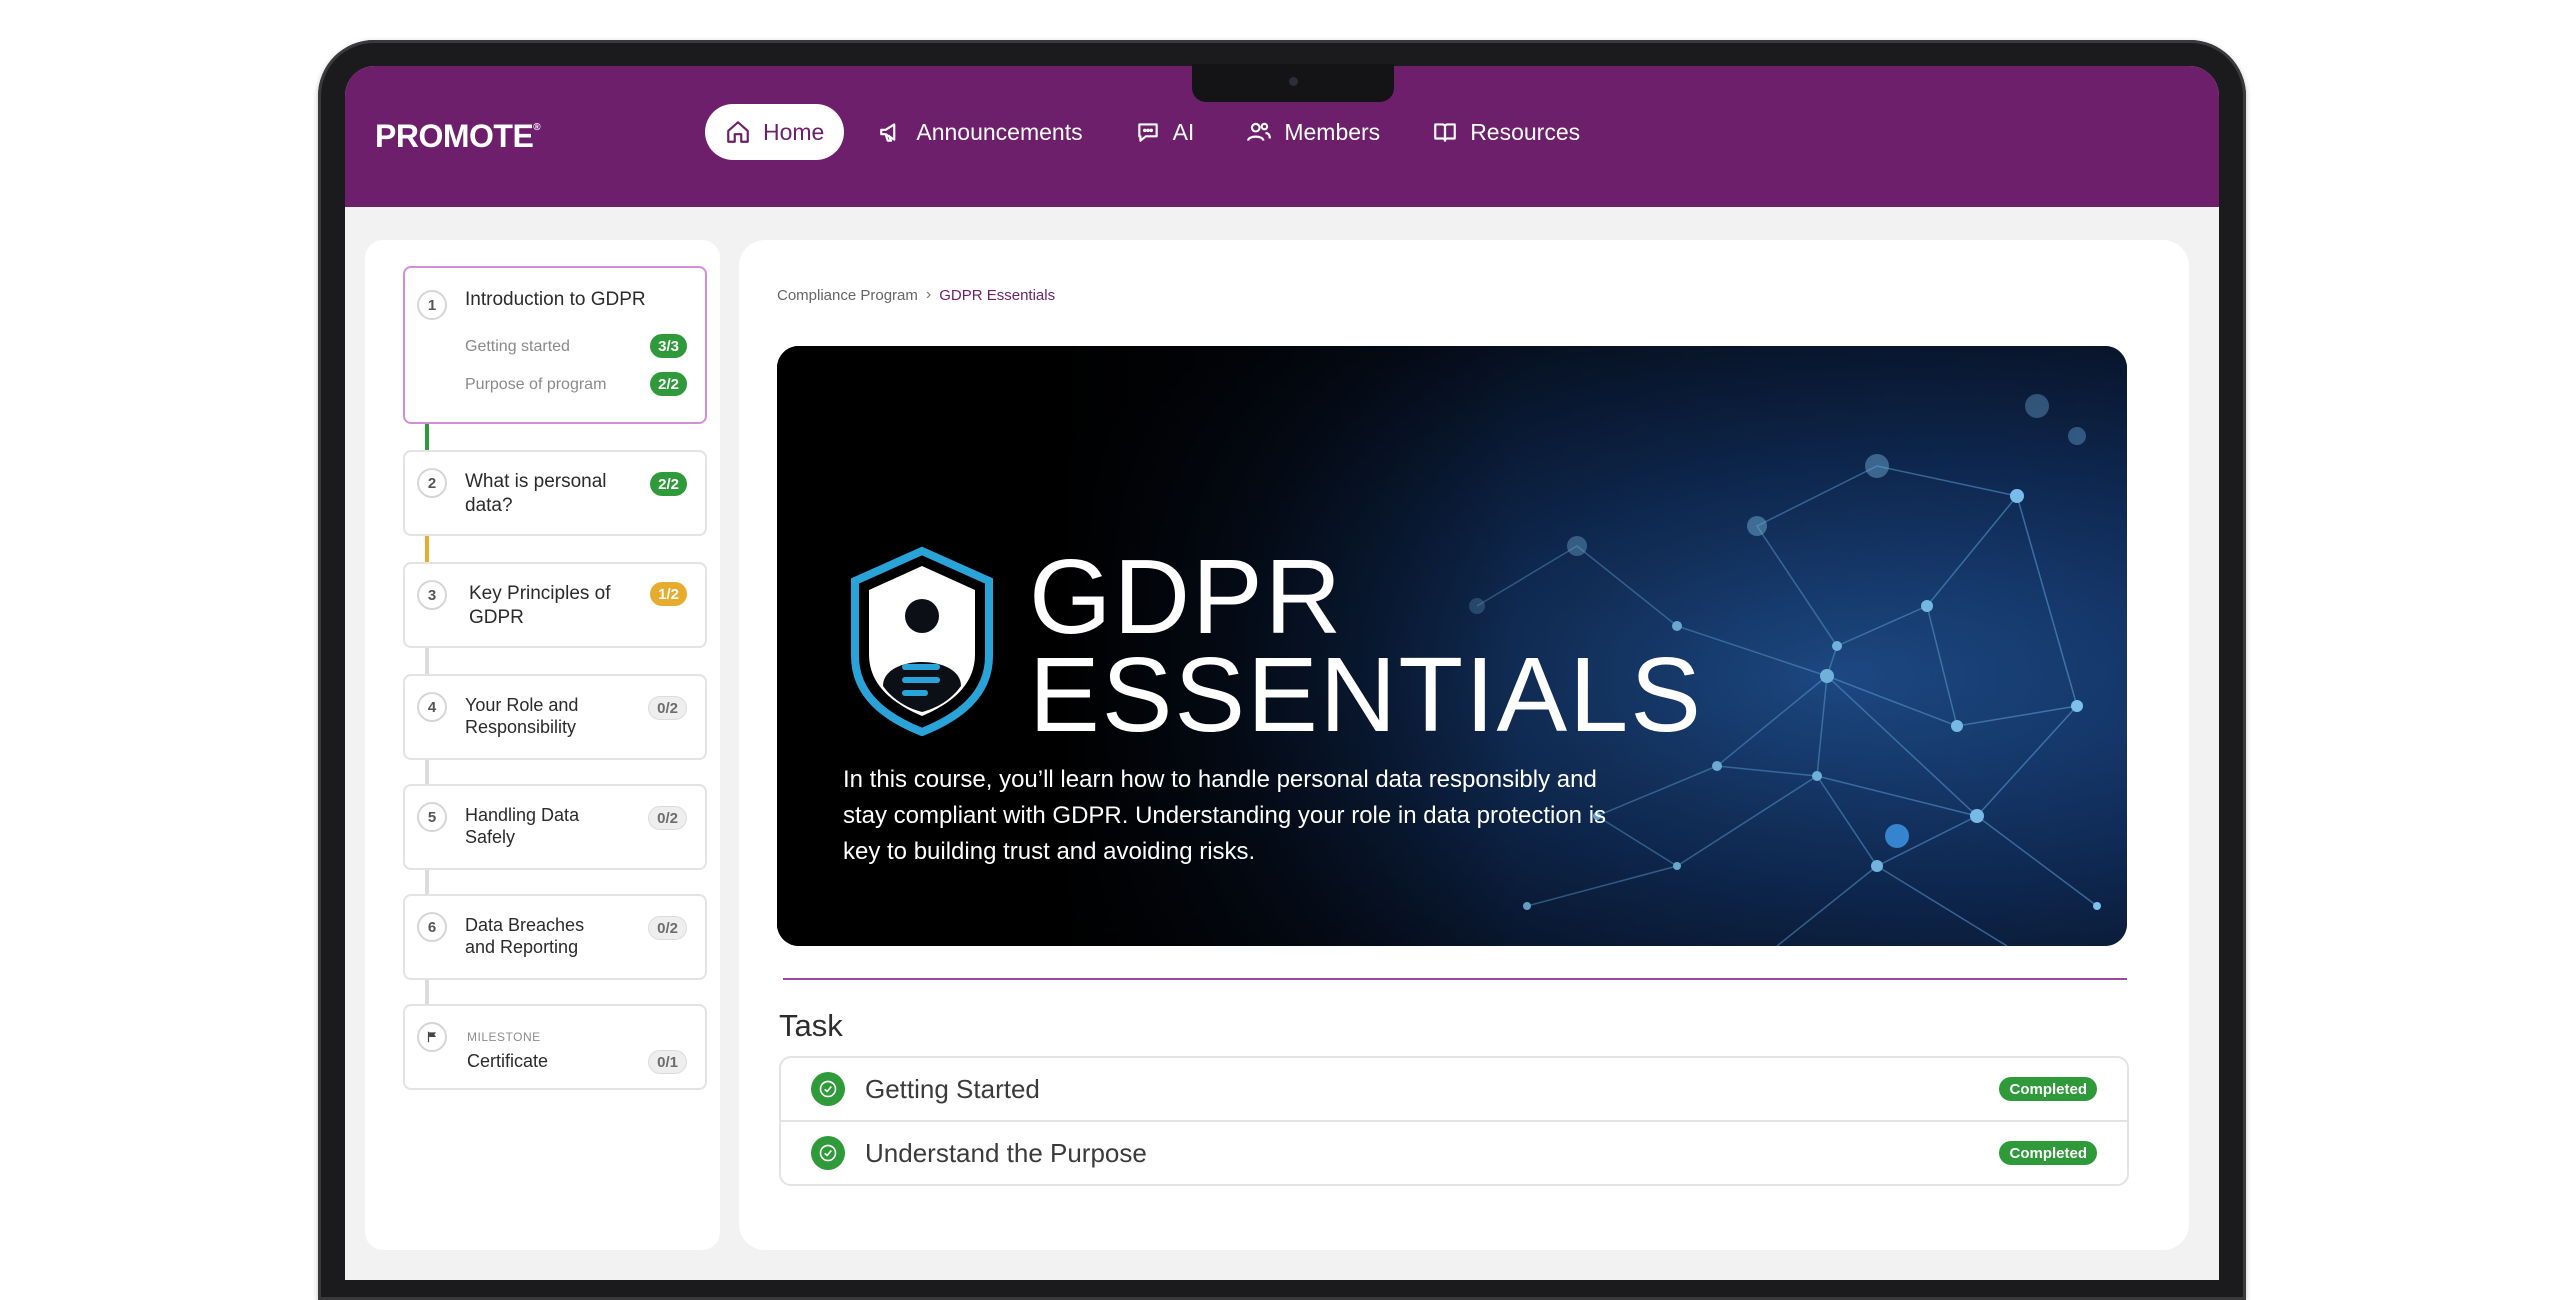  Describe the element at coordinates (999, 131) in the screenshot. I see `nav-announcements-label: Announcements` at that location.